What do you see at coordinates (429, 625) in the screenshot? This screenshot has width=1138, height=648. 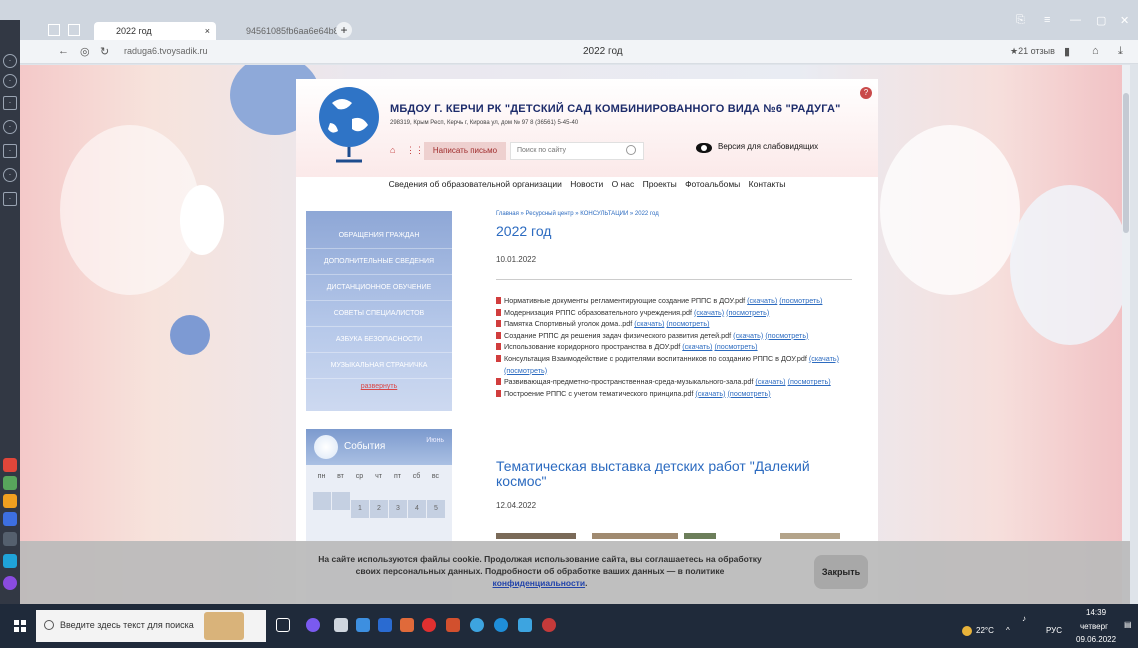 I see `opera-icon` at bounding box center [429, 625].